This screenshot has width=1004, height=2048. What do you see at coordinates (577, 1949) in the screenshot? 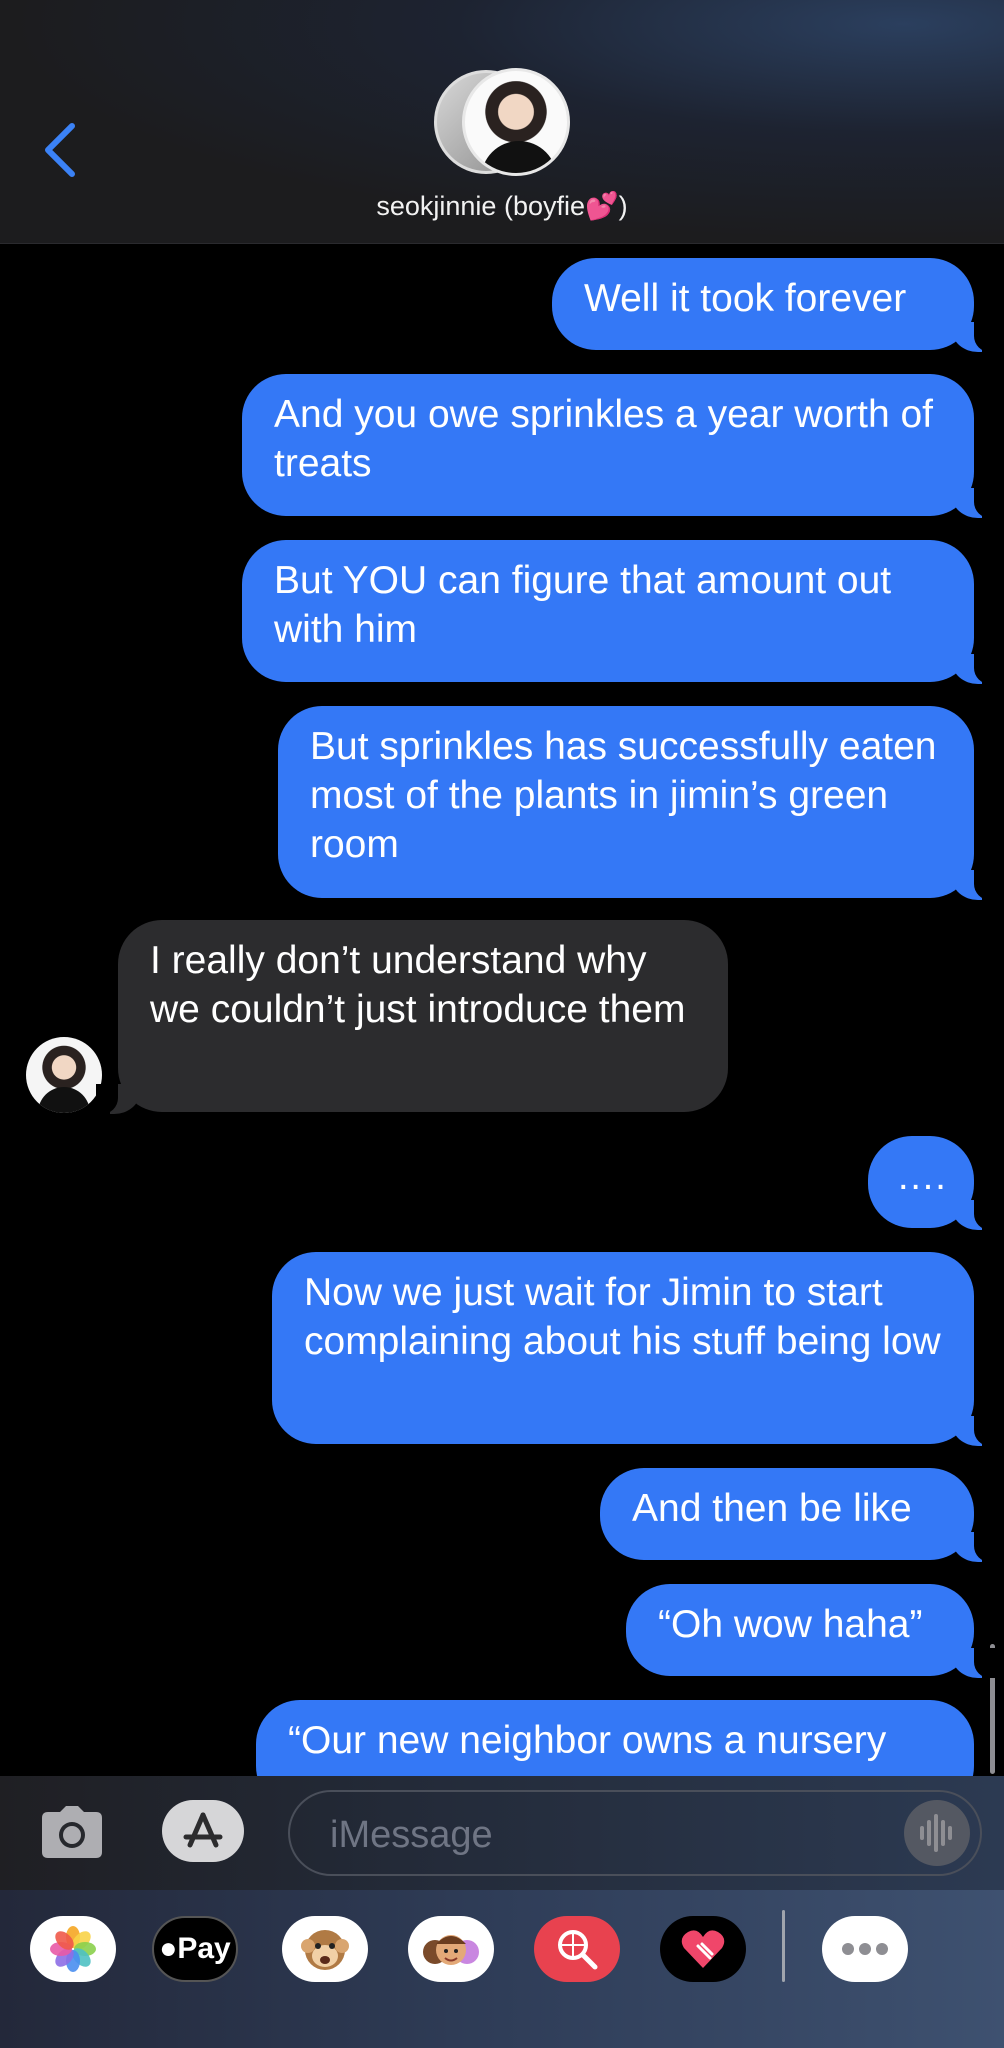
I see `images-search-icon` at bounding box center [577, 1949].